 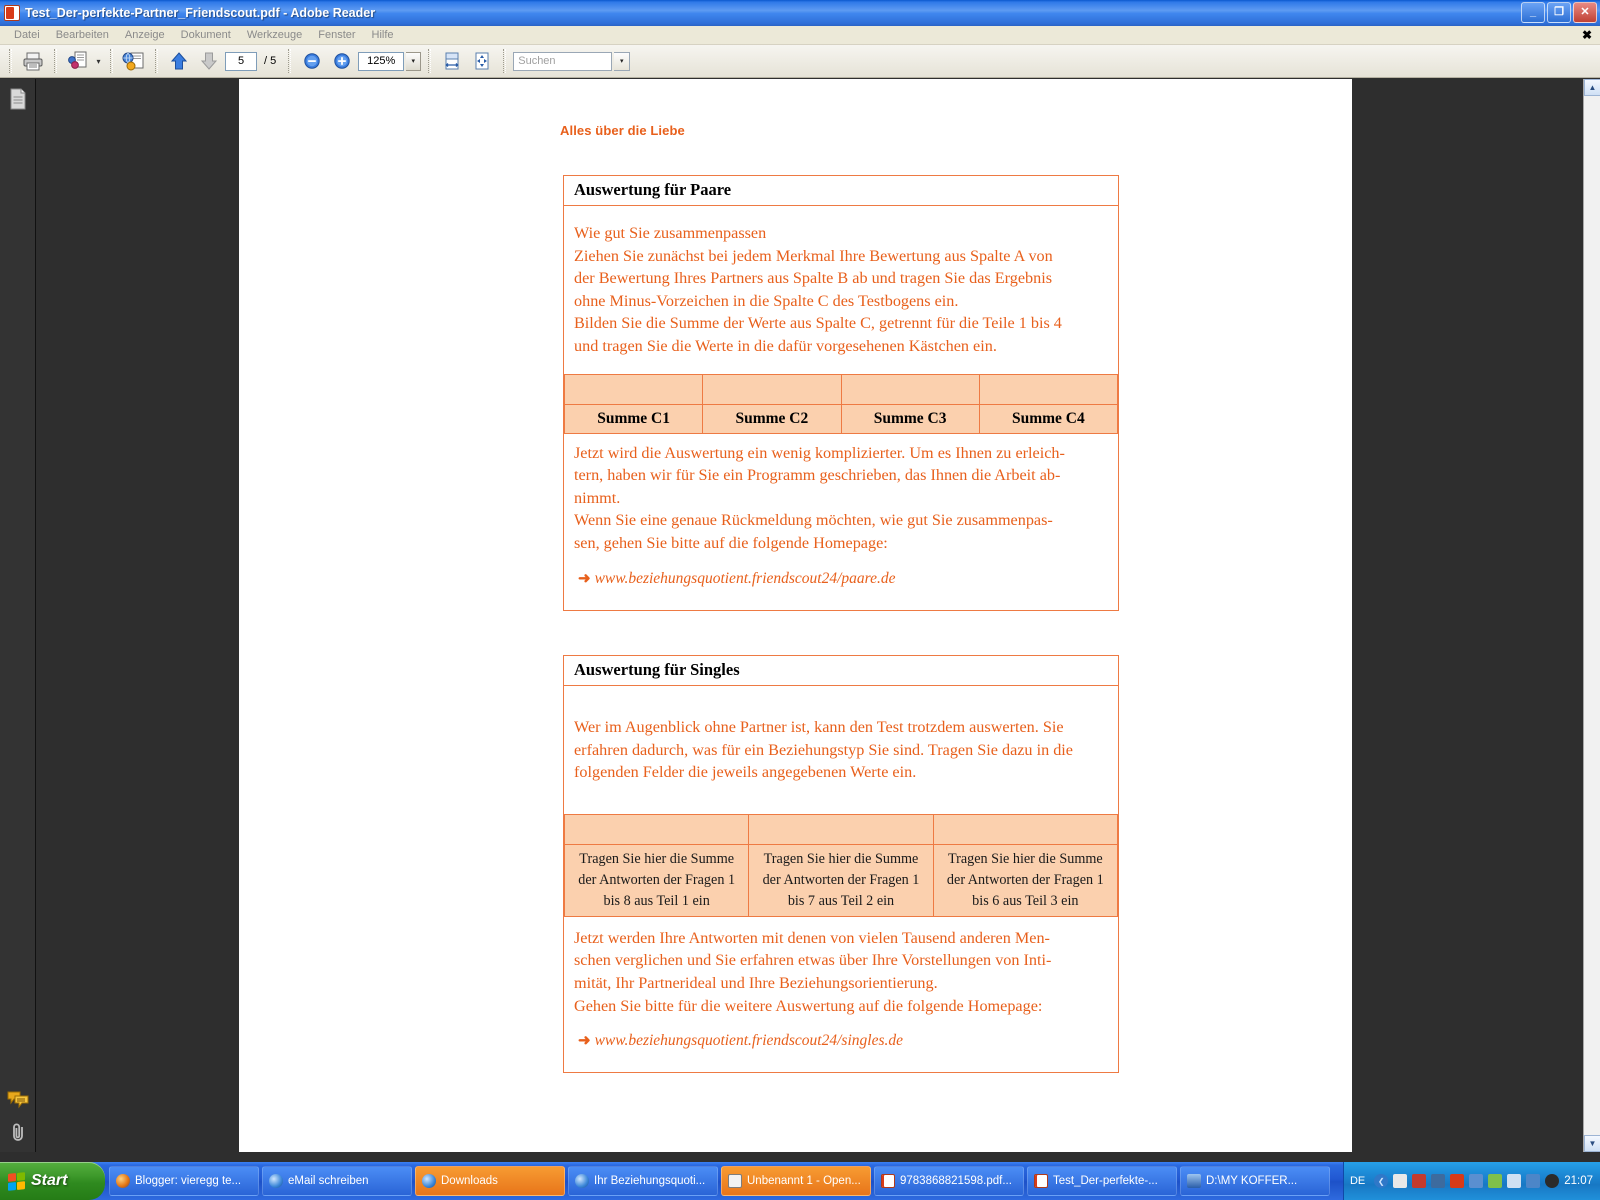 What do you see at coordinates (206, 35) in the screenshot?
I see `menu-item-dokument: Dokument` at bounding box center [206, 35].